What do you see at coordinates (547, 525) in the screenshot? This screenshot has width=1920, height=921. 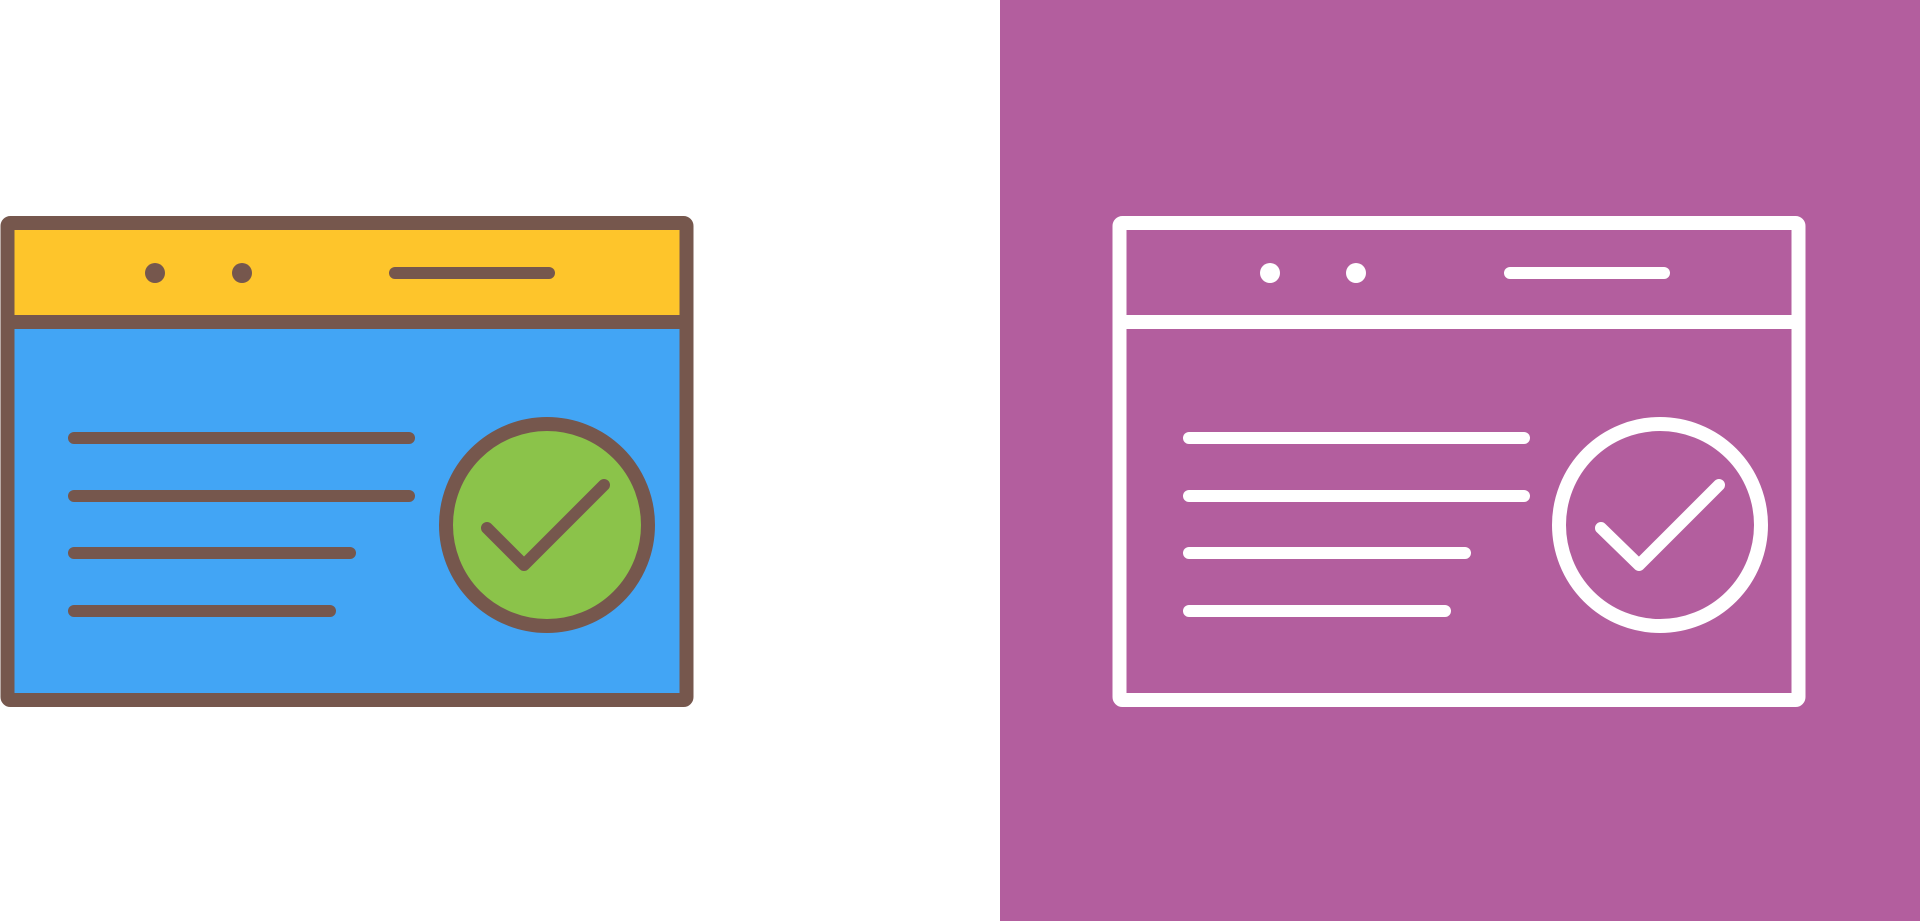 I see `check-circle-icon` at bounding box center [547, 525].